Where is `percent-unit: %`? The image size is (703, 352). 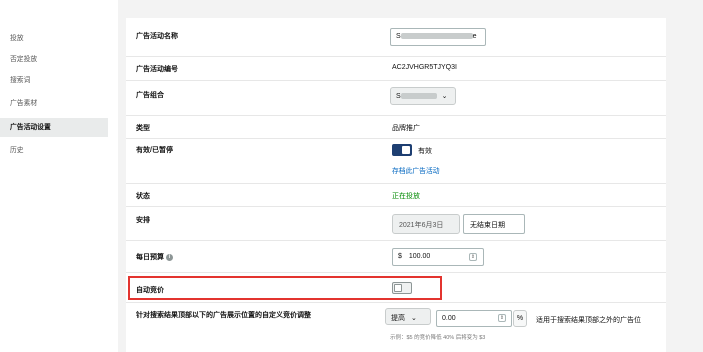 percent-unit: % is located at coordinates (520, 318).